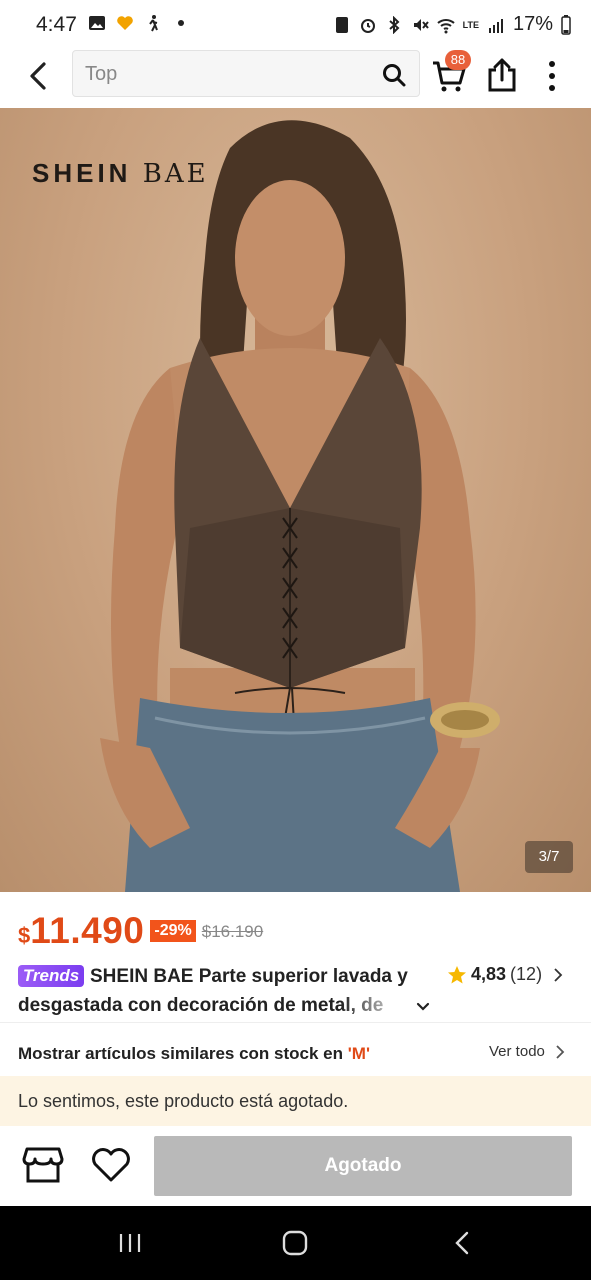 This screenshot has width=591, height=1280. I want to click on rating-summary: 4,83 (12), so click(505, 974).